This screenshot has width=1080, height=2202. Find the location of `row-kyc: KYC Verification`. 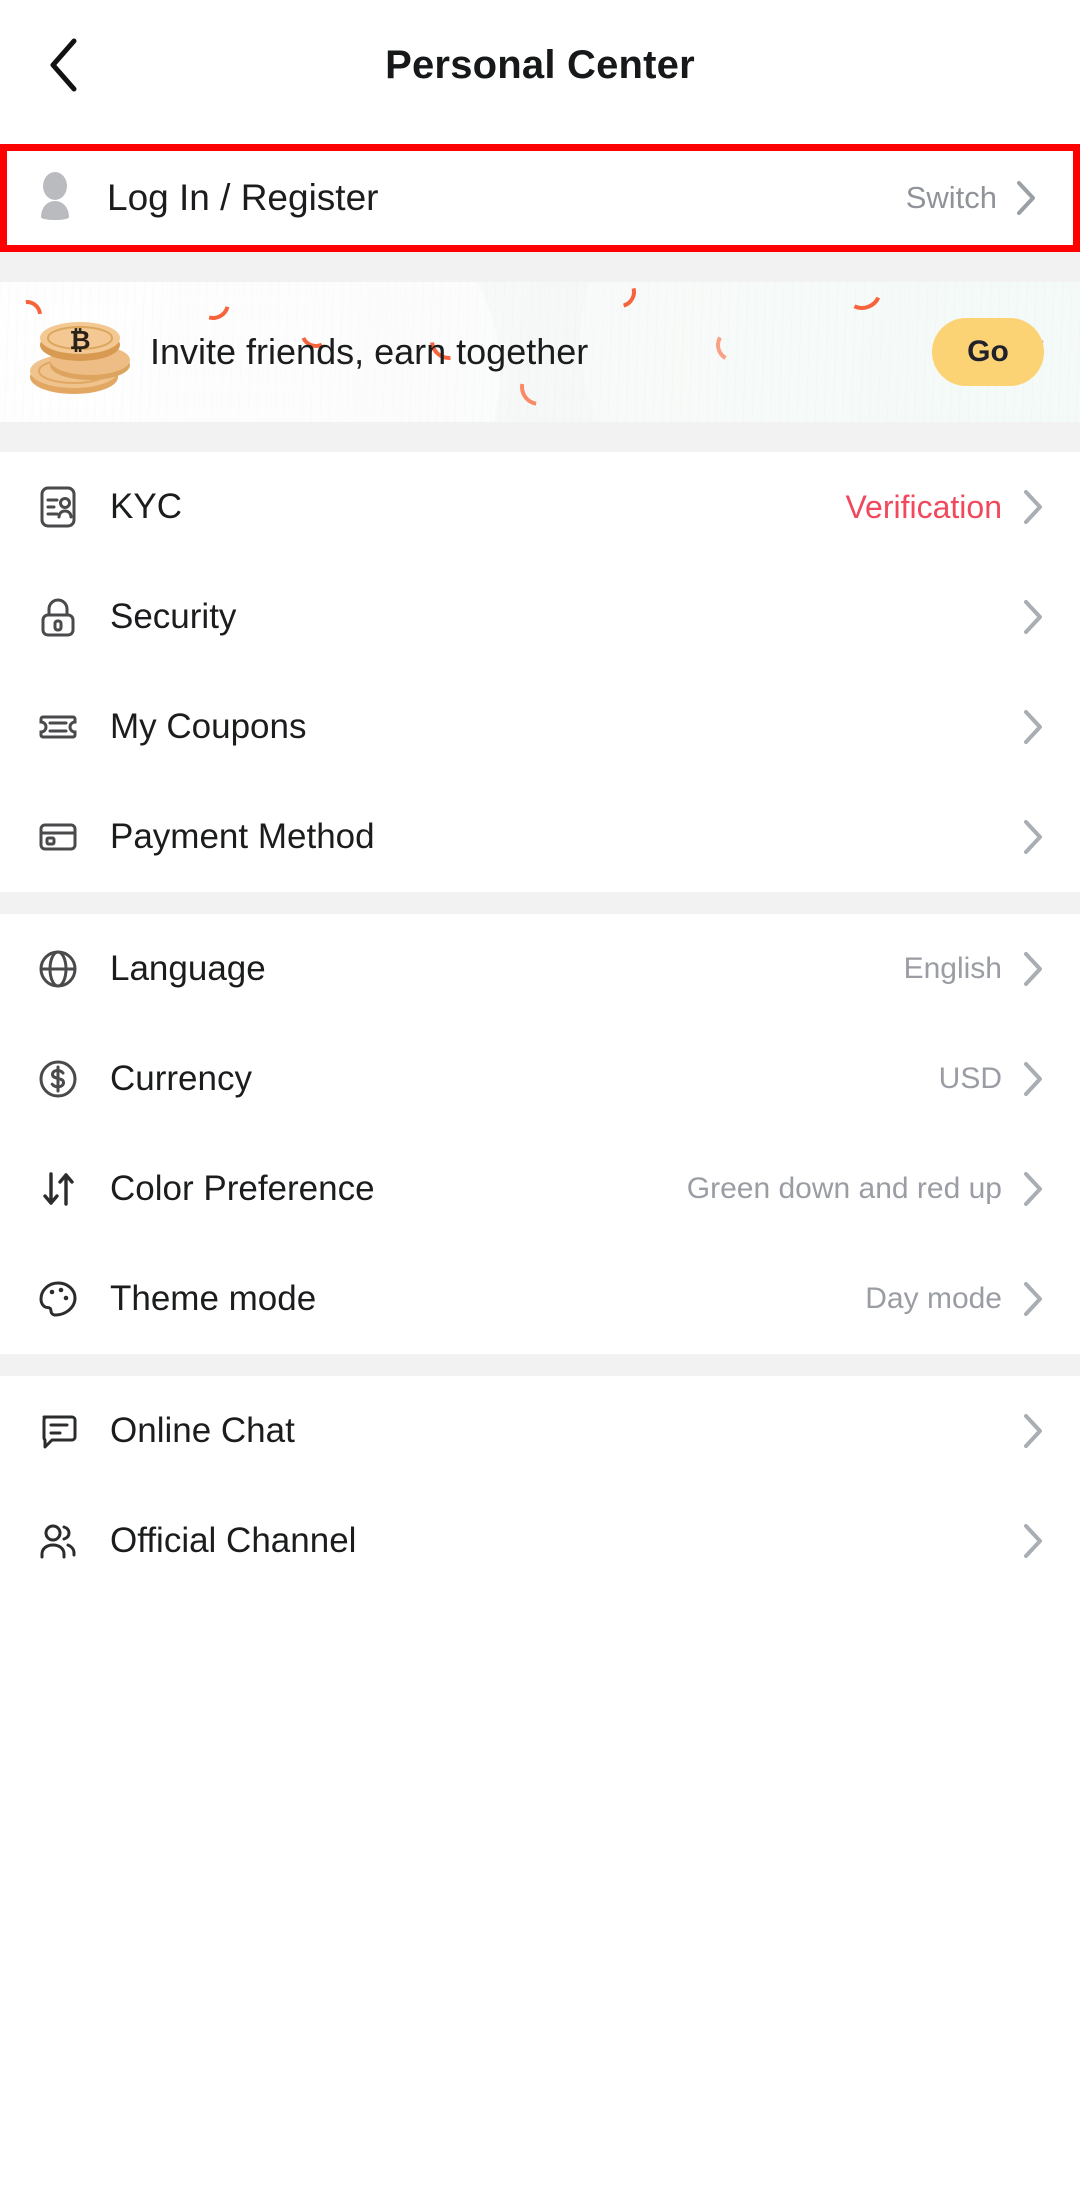

row-kyc: KYC Verification is located at coordinates (540, 507).